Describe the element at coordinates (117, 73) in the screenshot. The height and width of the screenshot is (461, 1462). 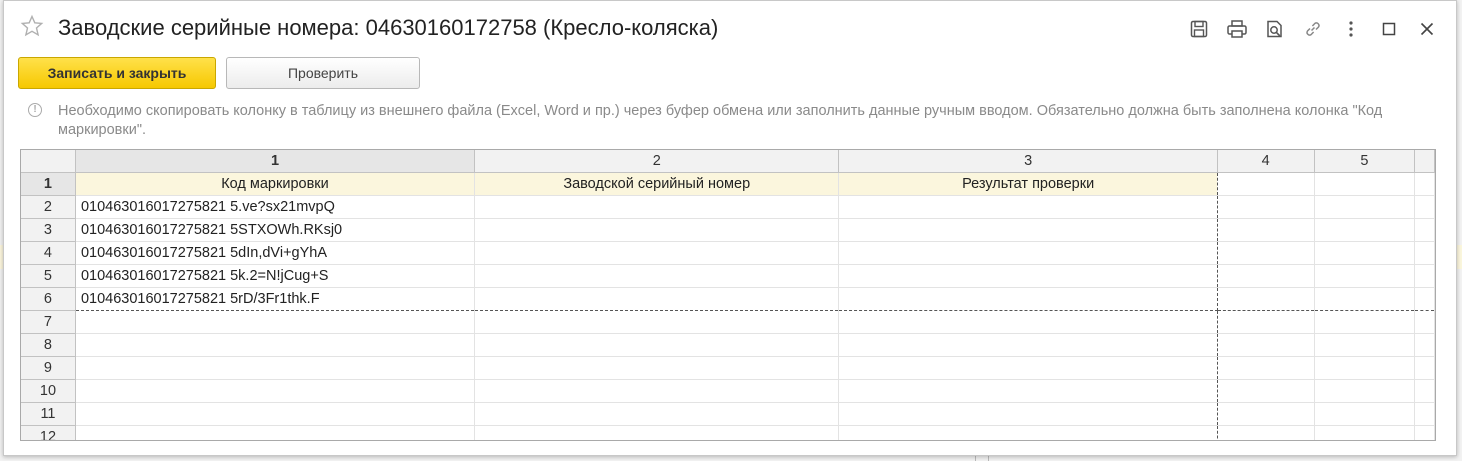
I see `save-and-close-button: Записать и закрыть` at that location.